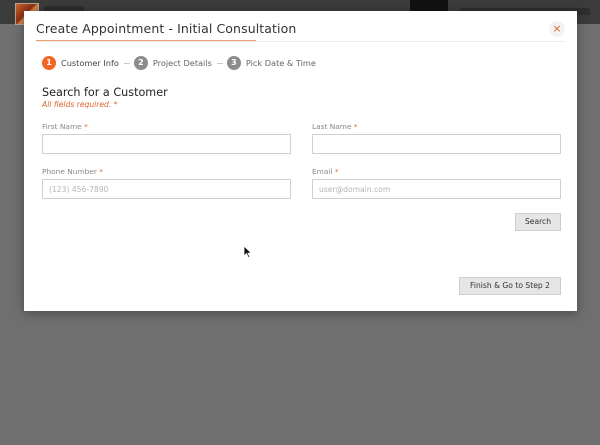 This screenshot has height=445, width=600. I want to click on search-button: Search, so click(538, 222).